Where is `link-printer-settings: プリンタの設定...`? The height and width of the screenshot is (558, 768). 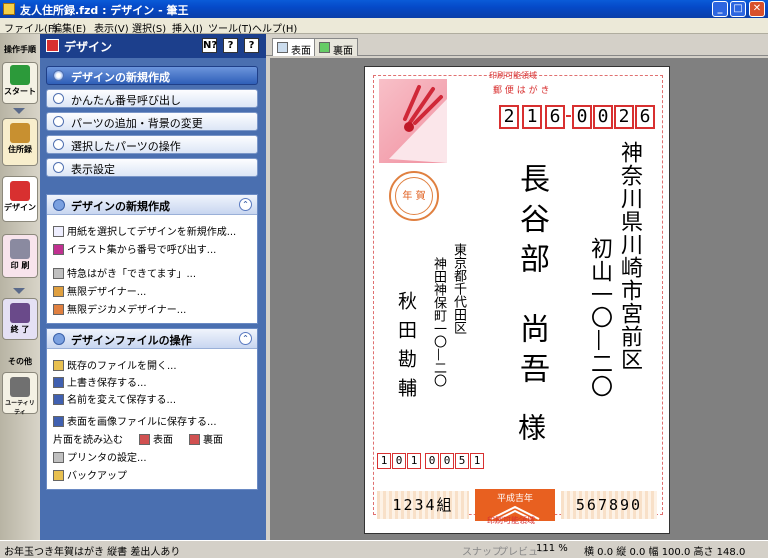 link-printer-settings: プリンタの設定... is located at coordinates (100, 456).